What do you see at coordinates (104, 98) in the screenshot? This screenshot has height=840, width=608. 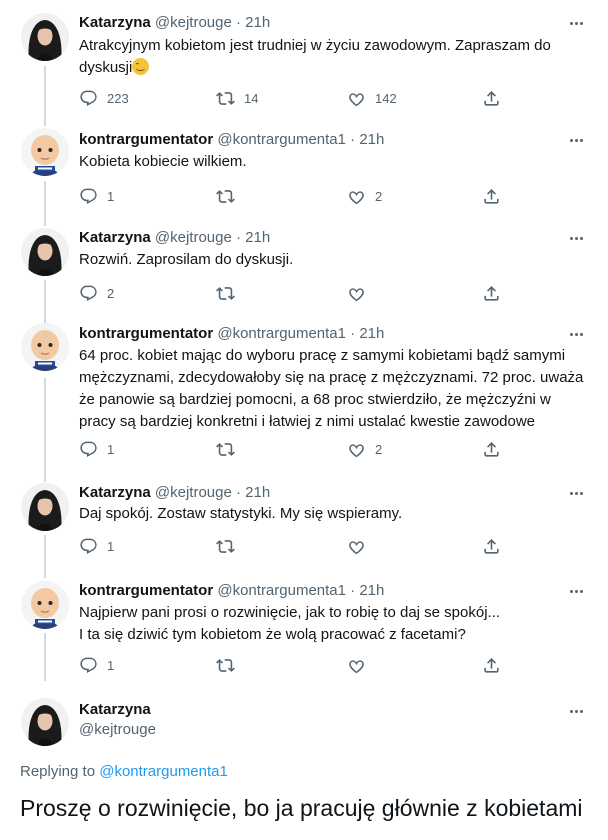 I see `reply-button: 223` at bounding box center [104, 98].